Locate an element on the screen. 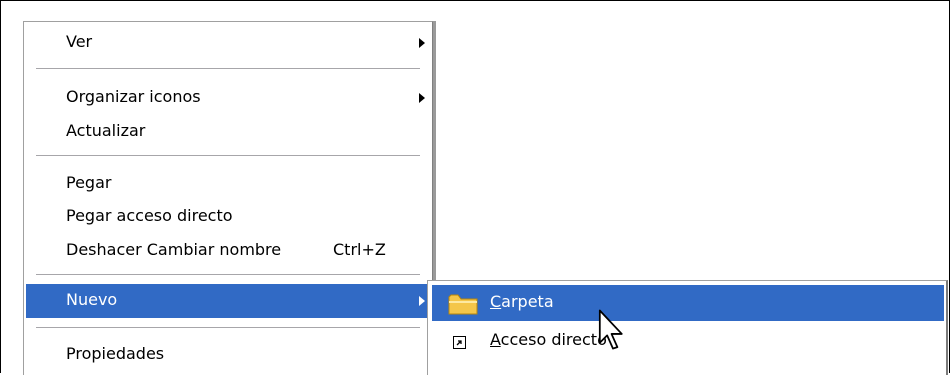  submenu-item-acceso-directo: Acceso directo is located at coordinates (688, 341).